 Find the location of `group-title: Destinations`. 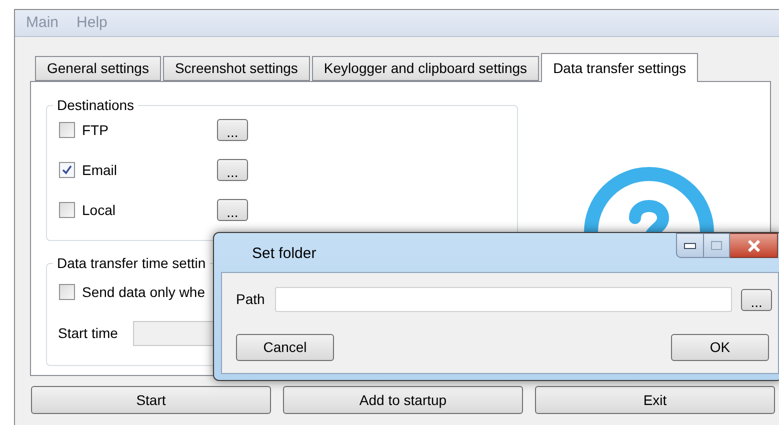

group-title: Destinations is located at coordinates (95, 105).